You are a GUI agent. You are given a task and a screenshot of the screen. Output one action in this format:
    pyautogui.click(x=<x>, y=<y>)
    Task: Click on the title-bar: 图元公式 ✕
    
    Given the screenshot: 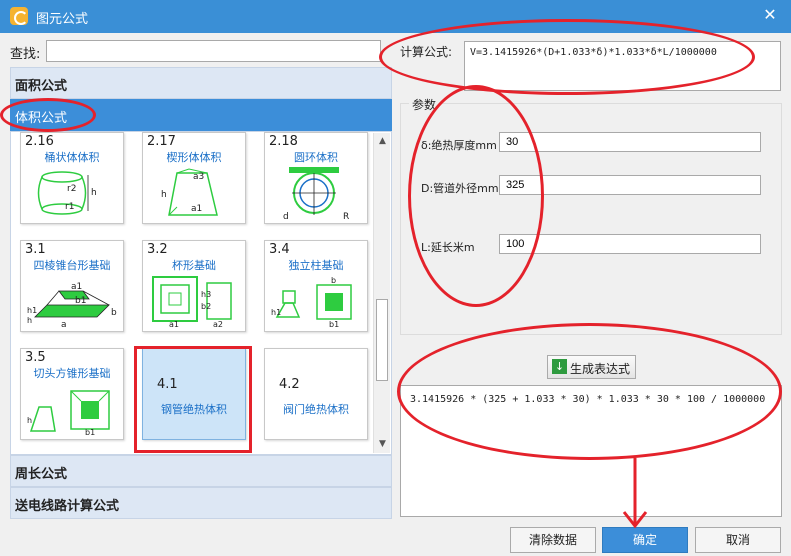 What is the action you would take?
    pyautogui.click(x=395, y=16)
    